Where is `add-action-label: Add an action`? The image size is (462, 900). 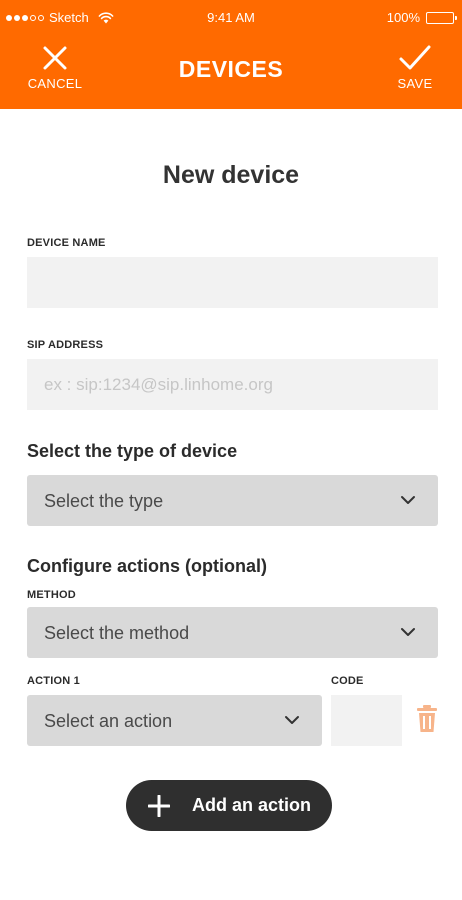 add-action-label: Add an action is located at coordinates (252, 805).